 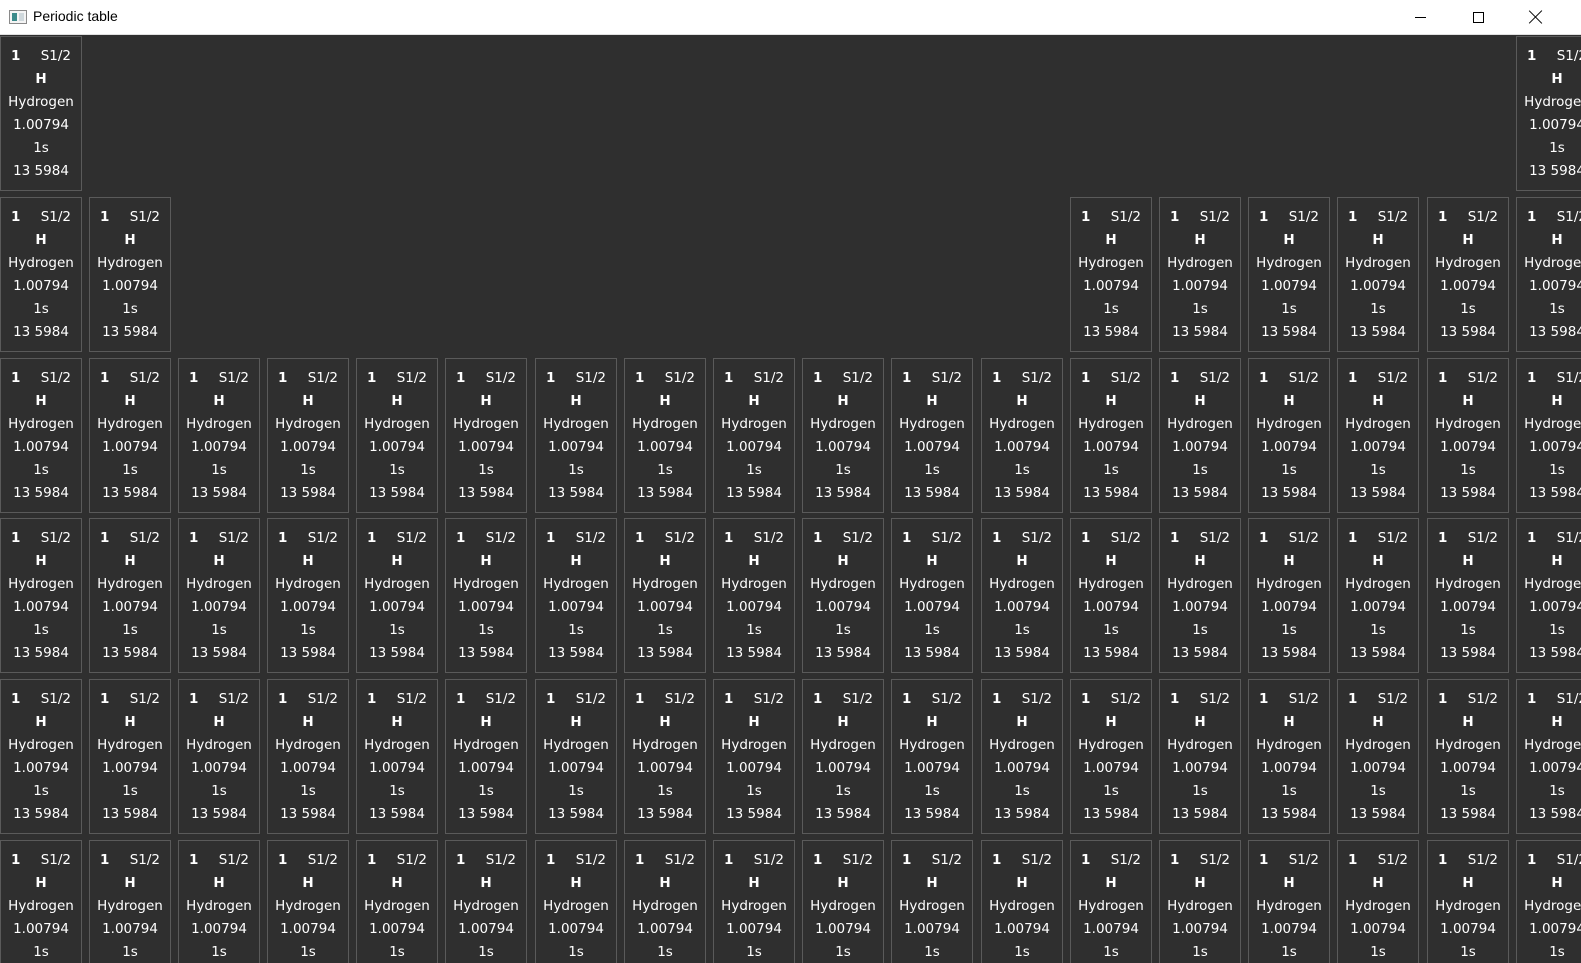 I want to click on minimize-button, so click(x=1420, y=17).